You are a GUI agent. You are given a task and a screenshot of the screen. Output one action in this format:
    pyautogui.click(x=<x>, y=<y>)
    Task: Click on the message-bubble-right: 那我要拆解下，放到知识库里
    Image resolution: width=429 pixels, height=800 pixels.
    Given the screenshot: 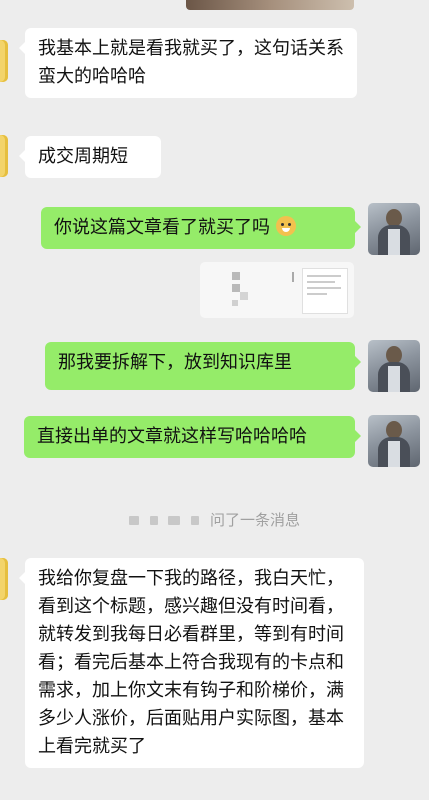 What is the action you would take?
    pyautogui.click(x=203, y=366)
    